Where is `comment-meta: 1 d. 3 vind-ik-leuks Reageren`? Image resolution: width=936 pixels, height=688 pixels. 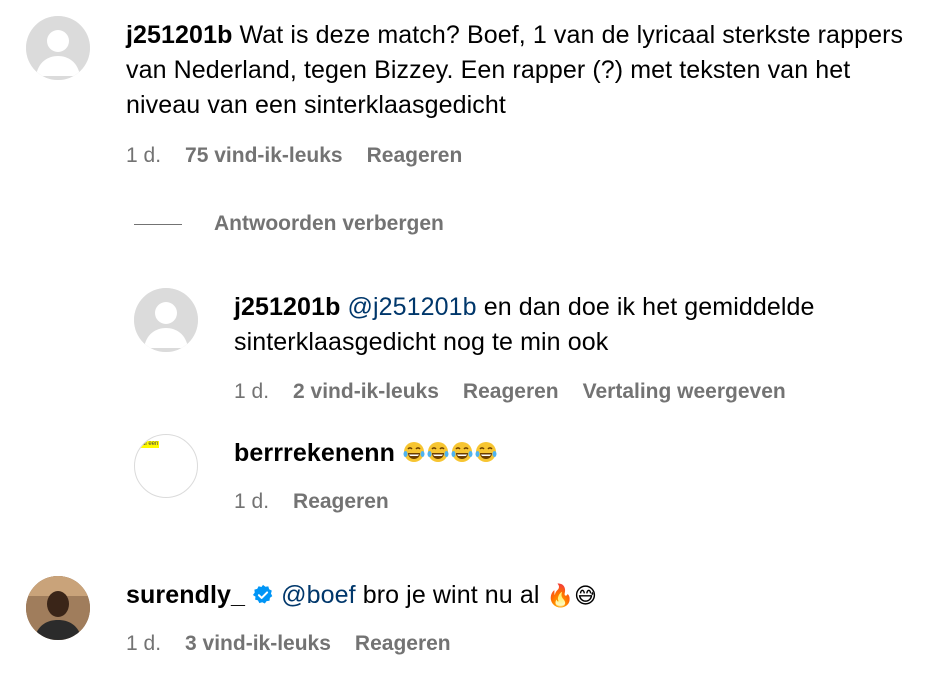 comment-meta: 1 d. 3 vind-ik-leuks Reageren is located at coordinates (288, 644).